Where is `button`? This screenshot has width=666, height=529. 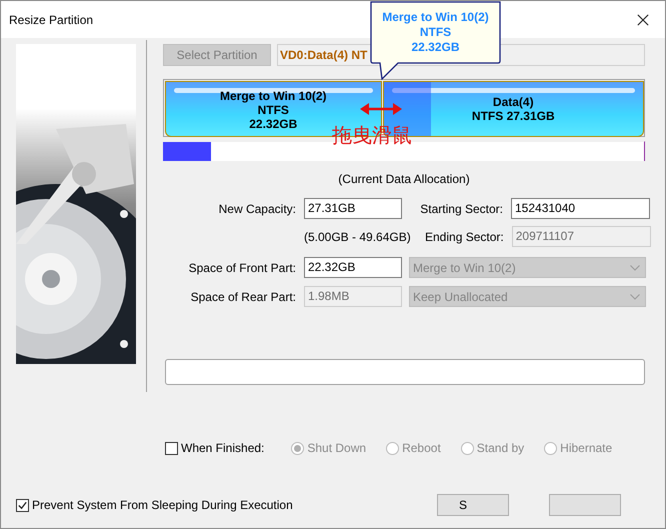
button is located at coordinates (585, 505).